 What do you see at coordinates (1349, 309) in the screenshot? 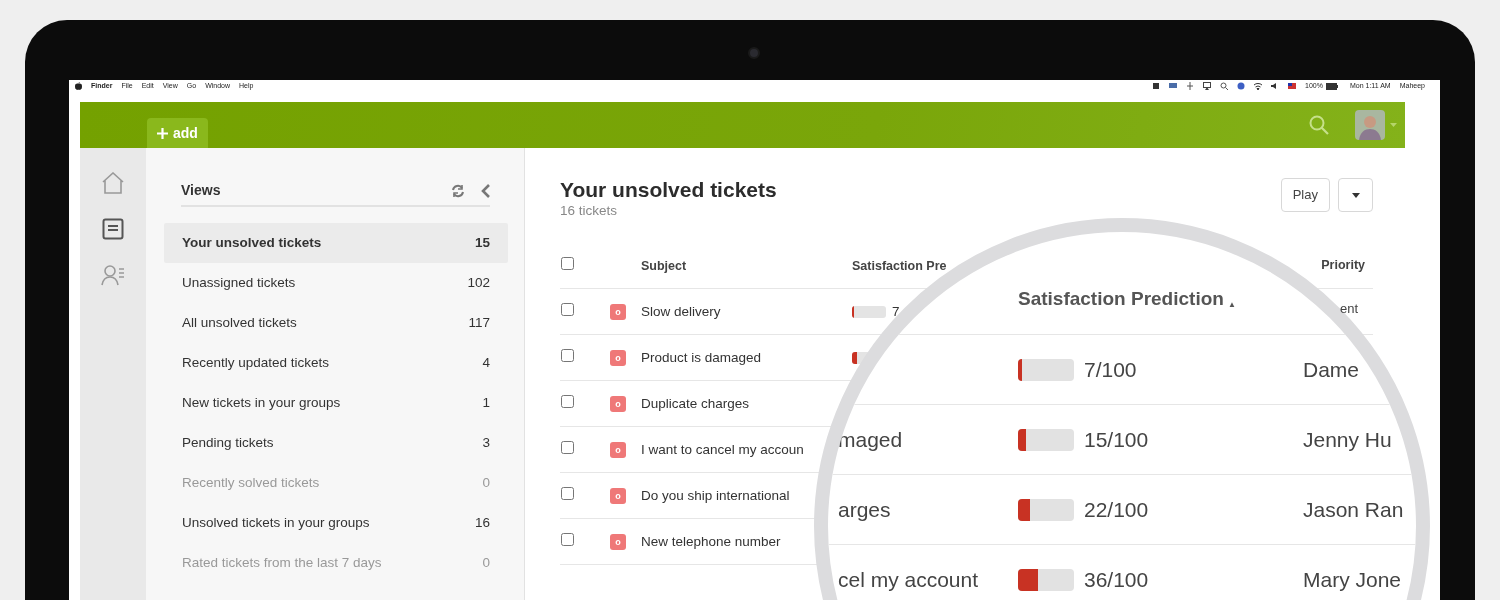
I see `priority-value: ent` at bounding box center [1349, 309].